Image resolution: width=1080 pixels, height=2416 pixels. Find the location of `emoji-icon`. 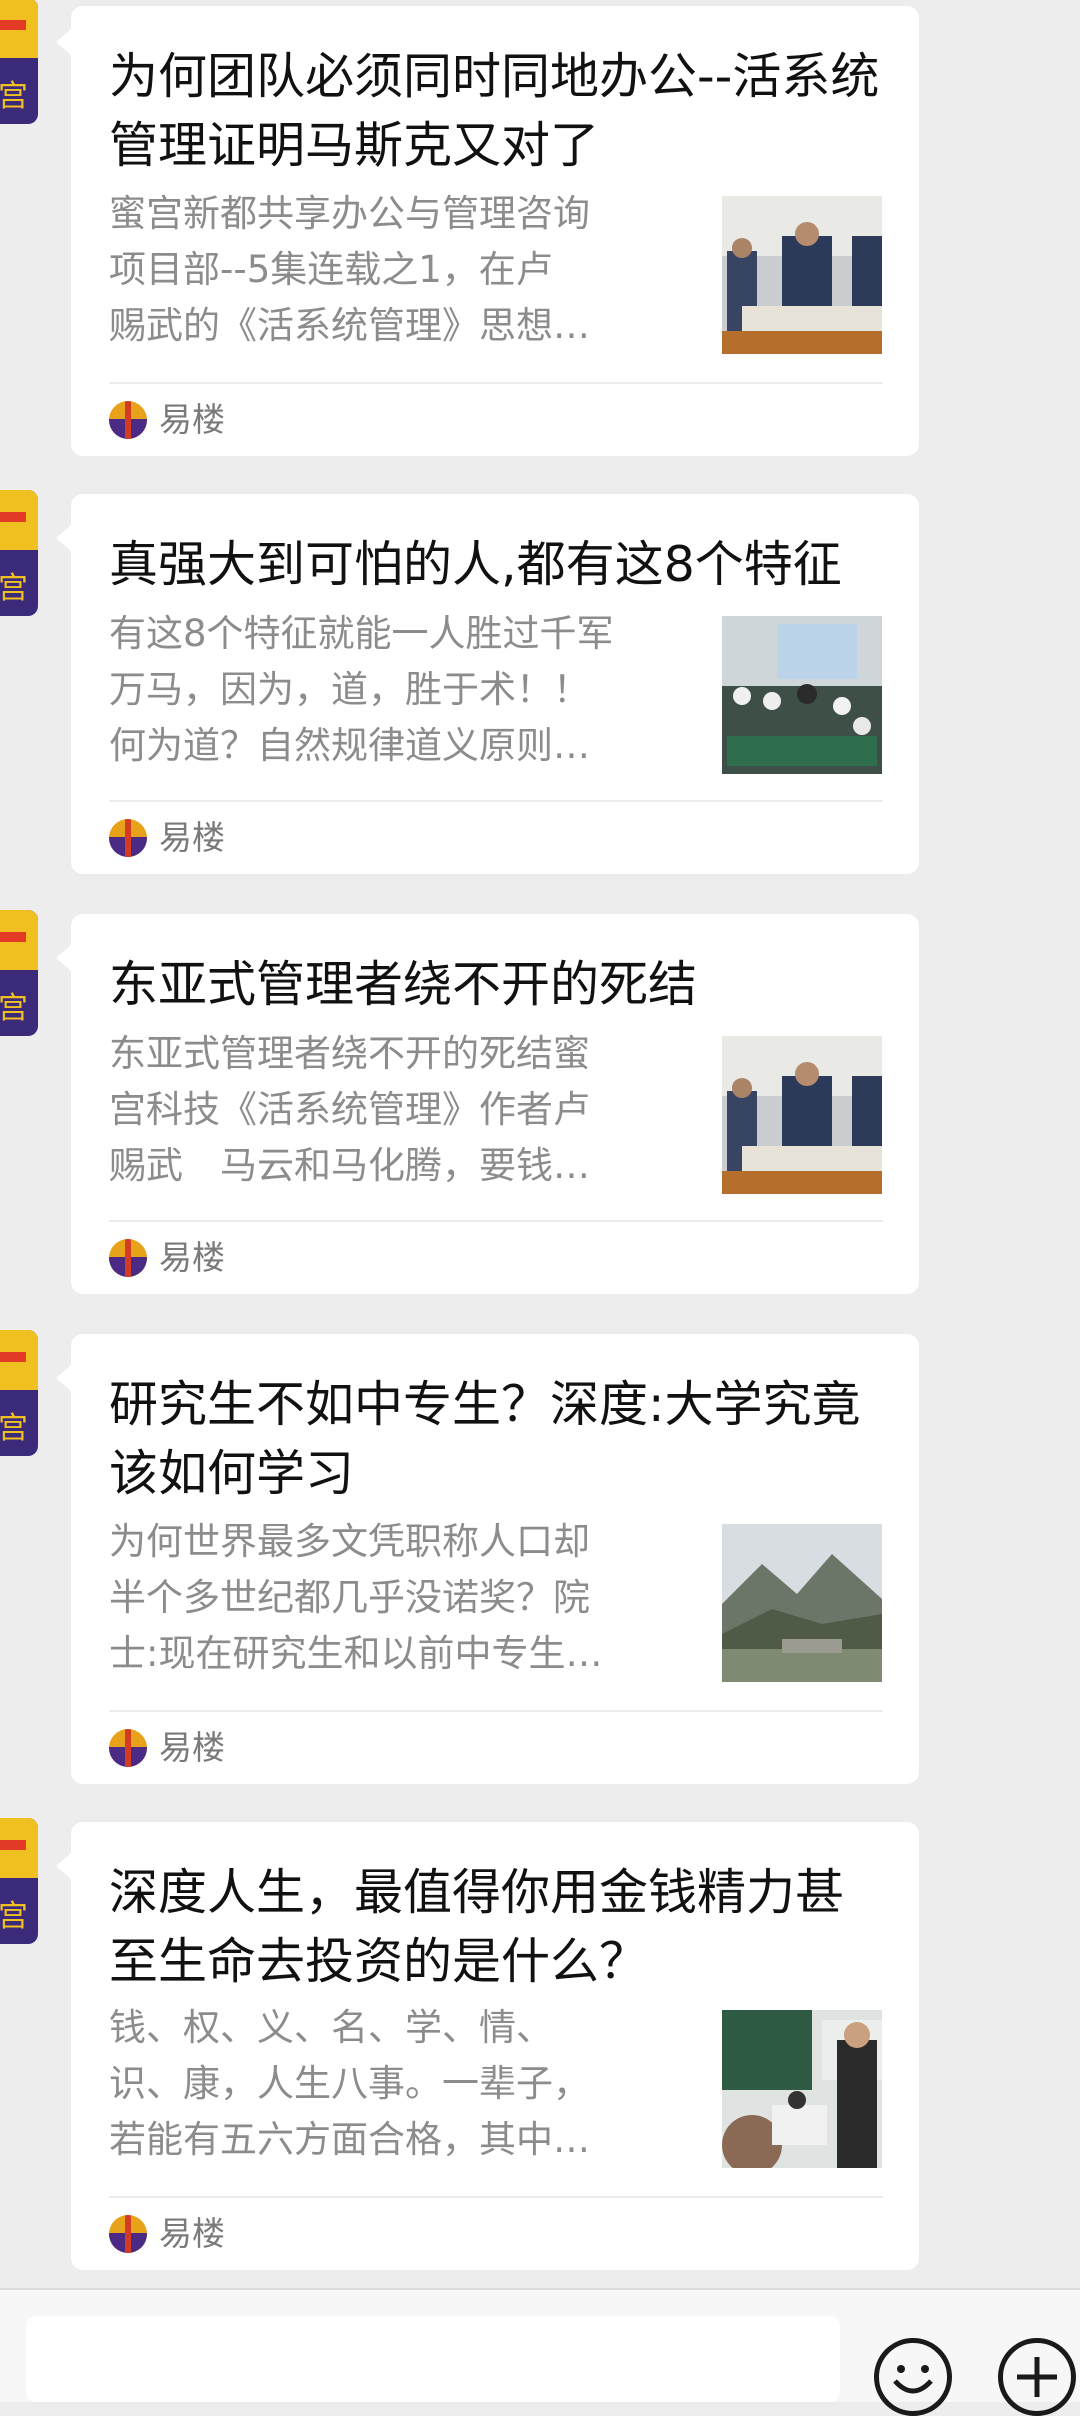

emoji-icon is located at coordinates (913, 2377).